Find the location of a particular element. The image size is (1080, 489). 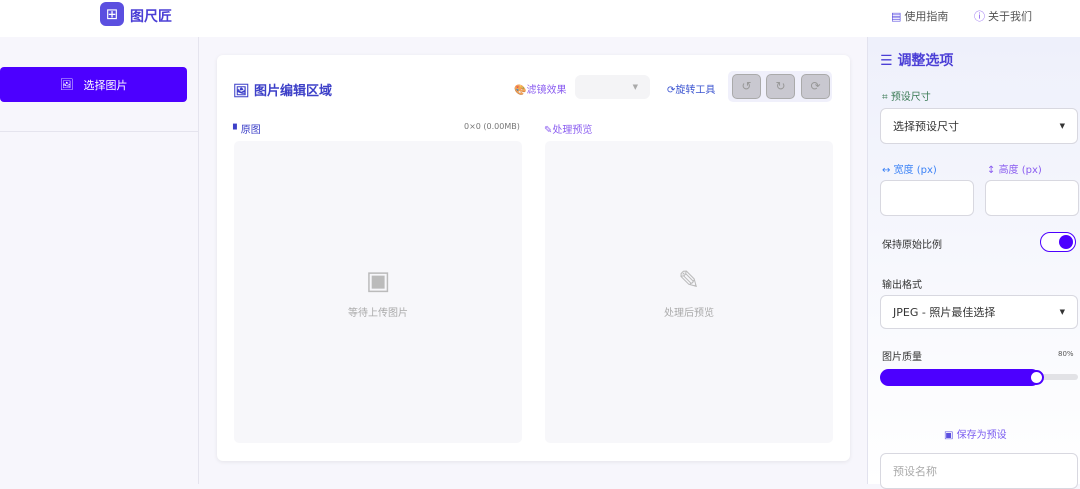

quality-slider is located at coordinates (979, 377).